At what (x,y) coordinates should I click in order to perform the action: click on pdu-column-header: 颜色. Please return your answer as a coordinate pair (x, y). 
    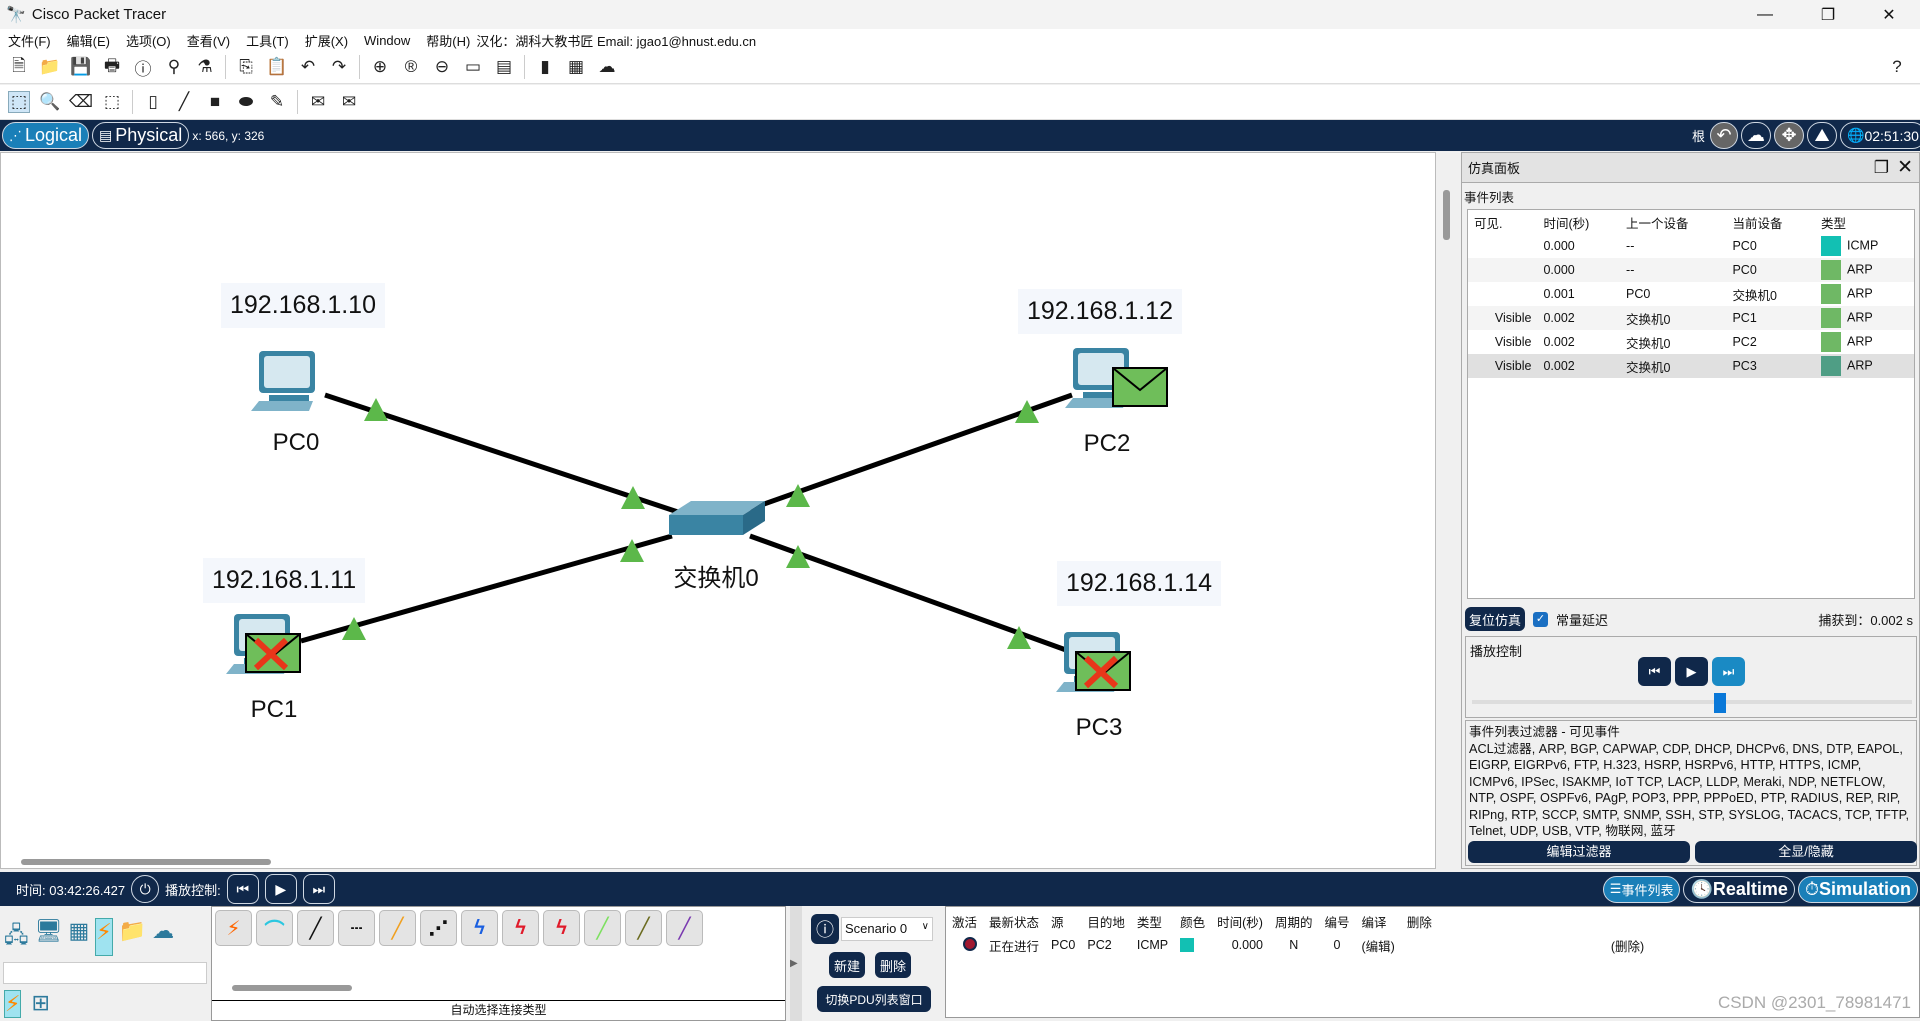
    Looking at the image, I should click on (1192, 921).